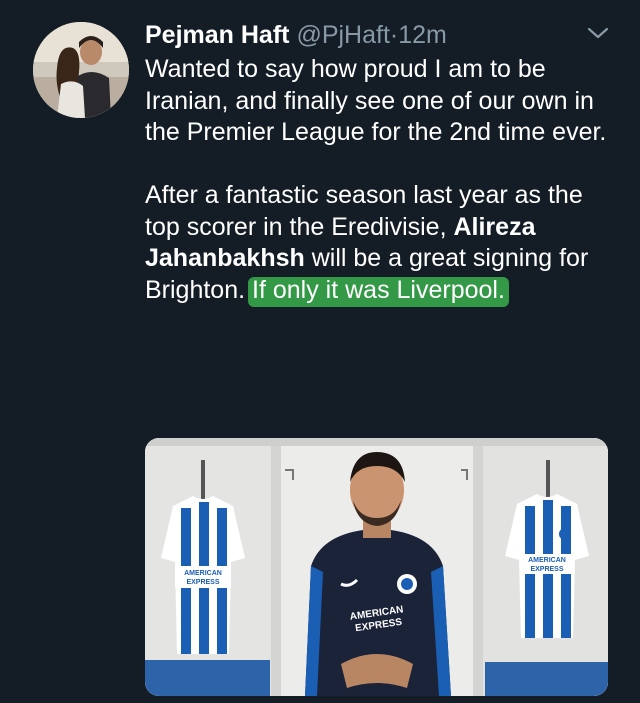 The width and height of the screenshot is (640, 703). What do you see at coordinates (547, 560) in the screenshot?
I see `svg-text: AMERICAN` at bounding box center [547, 560].